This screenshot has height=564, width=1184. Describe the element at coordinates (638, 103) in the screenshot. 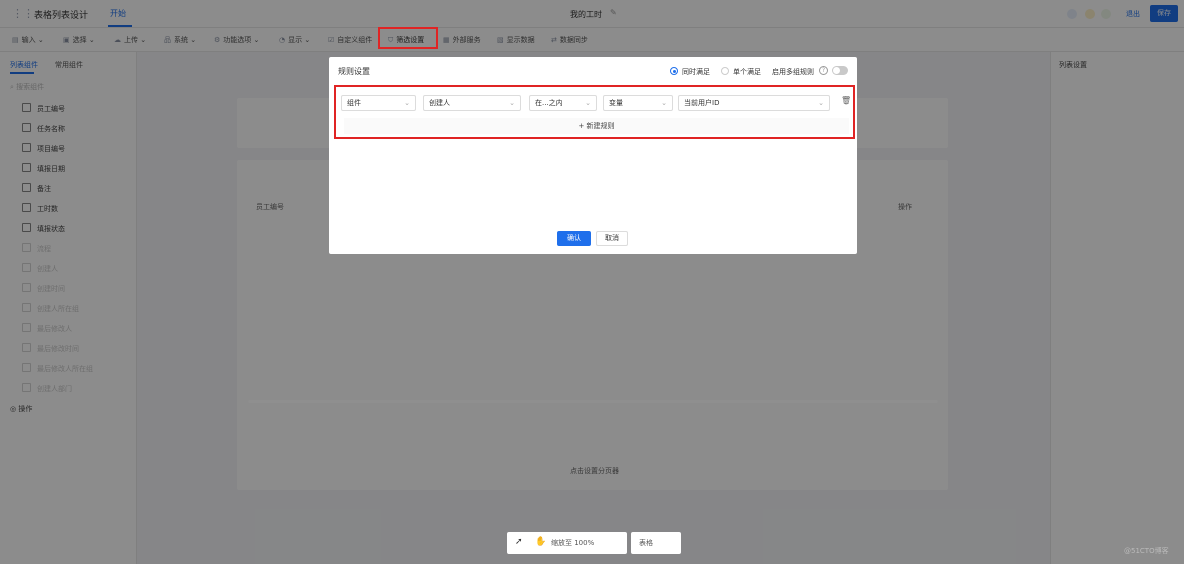

I see `value-type-select: 变量 ⌄` at that location.